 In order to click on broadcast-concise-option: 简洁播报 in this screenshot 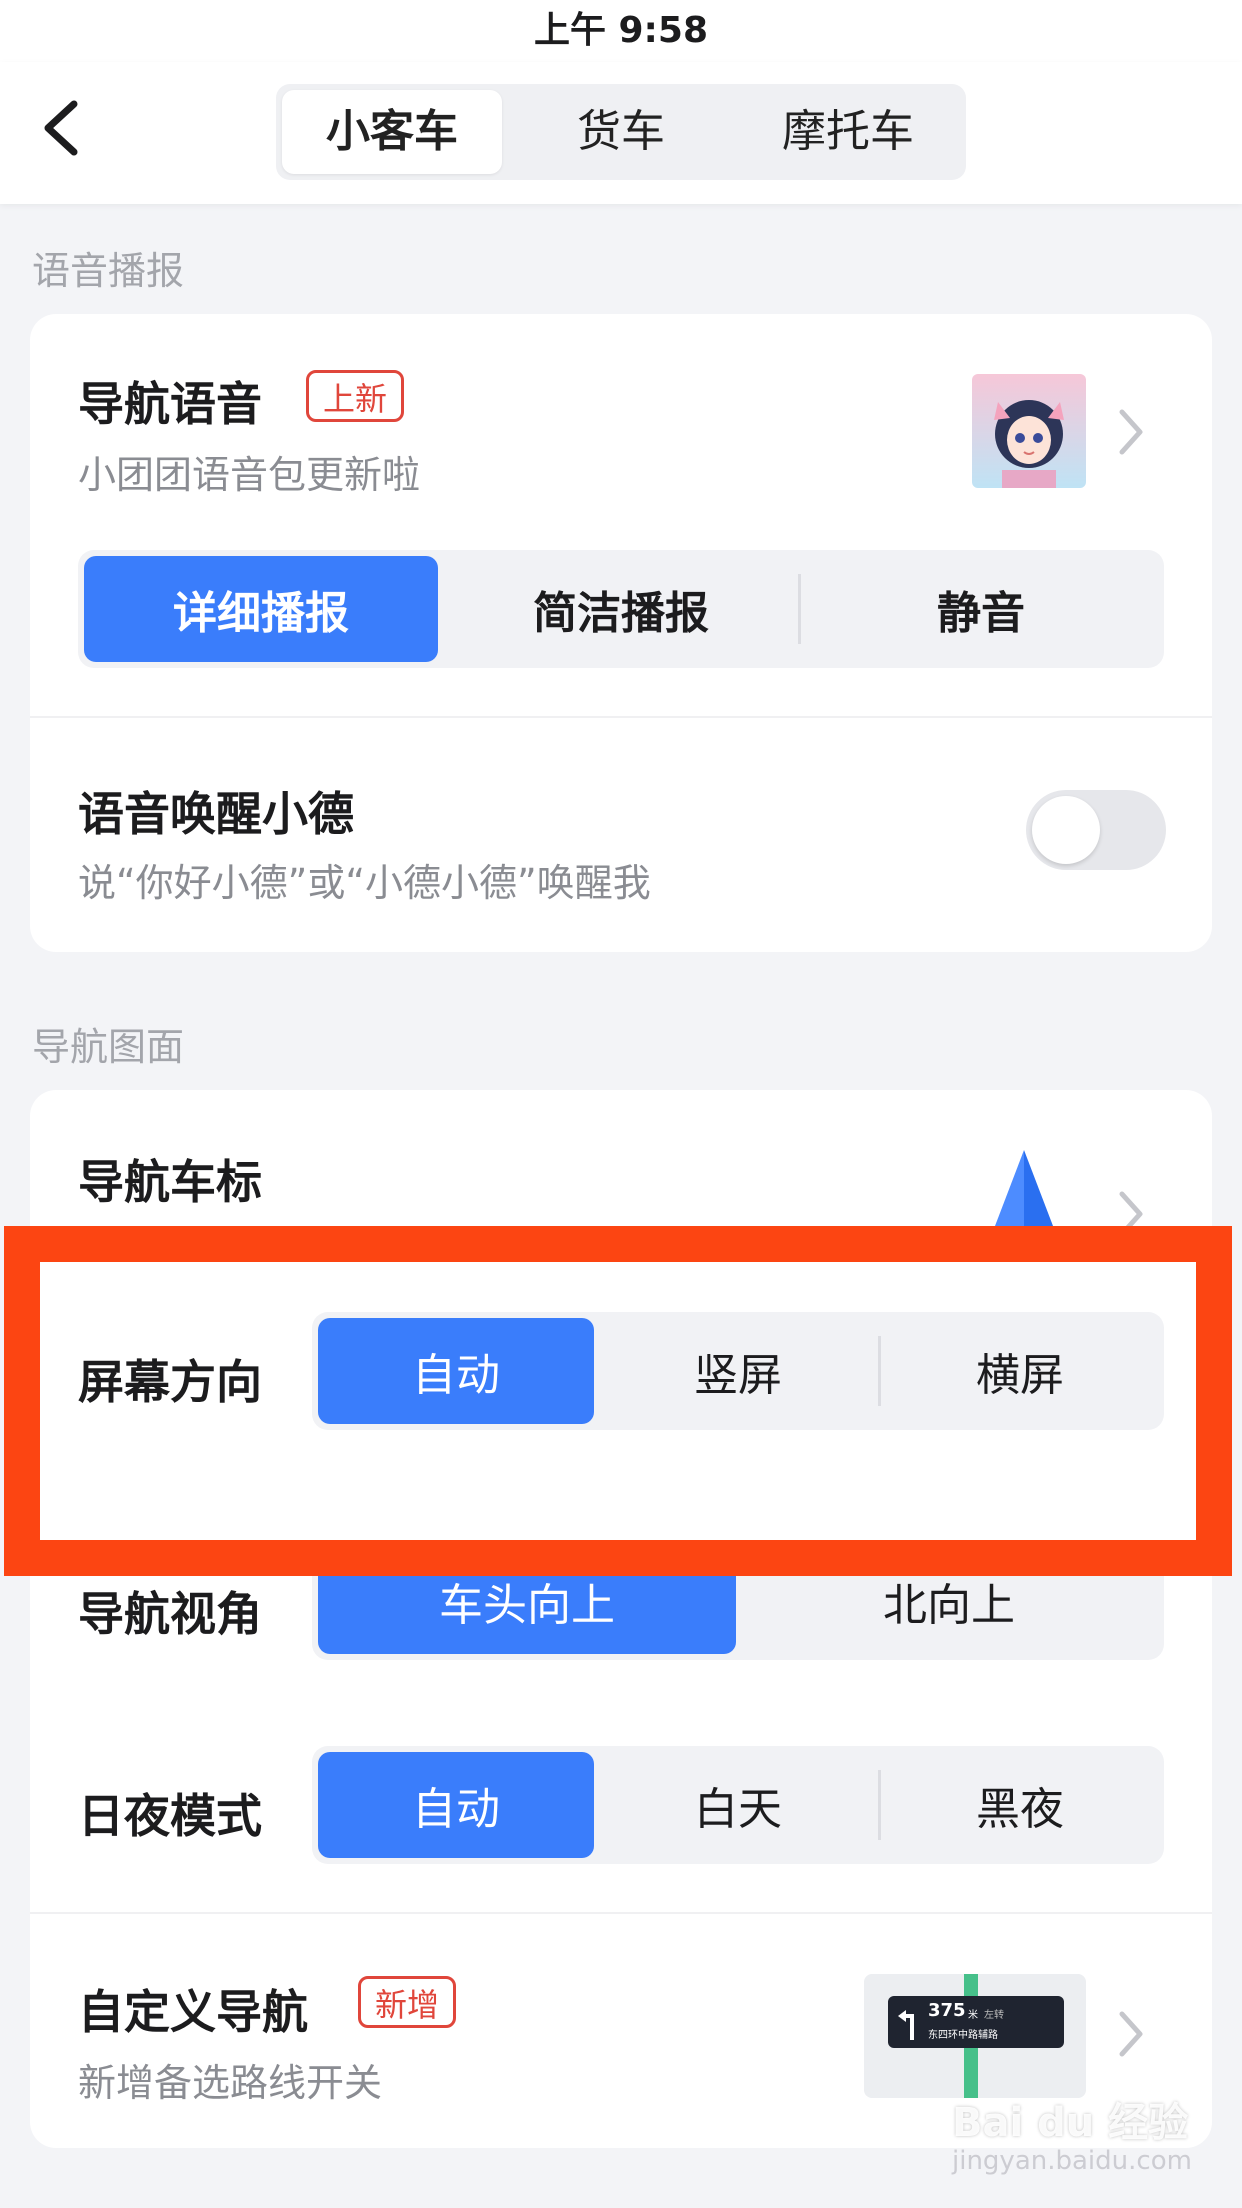, I will do `click(621, 609)`.